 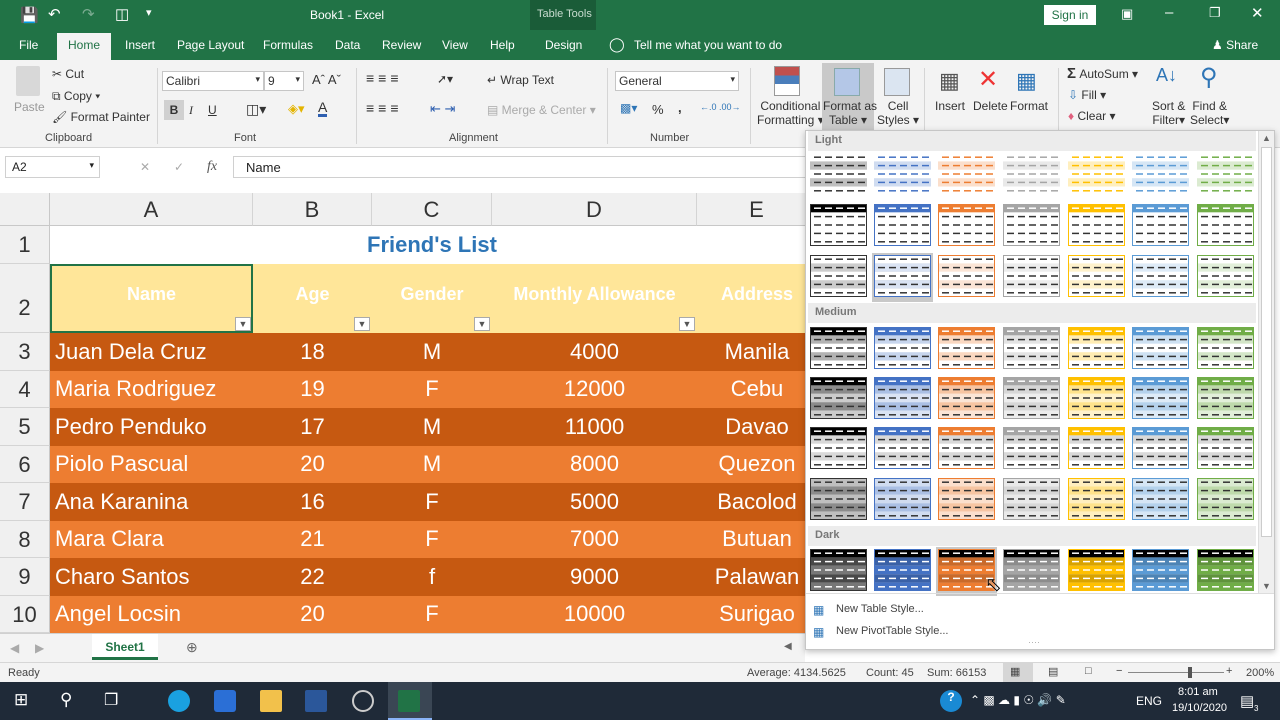 I want to click on table-header-cell: Age ▼, so click(x=312, y=298).